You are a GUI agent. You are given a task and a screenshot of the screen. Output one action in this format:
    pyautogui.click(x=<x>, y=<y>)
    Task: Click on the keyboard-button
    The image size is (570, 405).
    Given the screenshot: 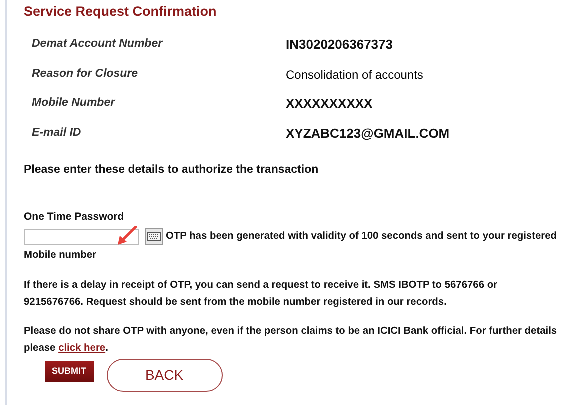 What is the action you would take?
    pyautogui.click(x=154, y=237)
    